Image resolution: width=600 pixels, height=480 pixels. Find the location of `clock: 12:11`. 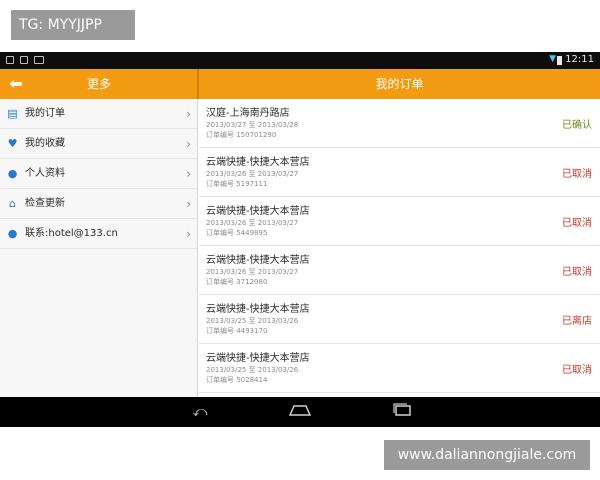

clock: 12:11 is located at coordinates (579, 59).